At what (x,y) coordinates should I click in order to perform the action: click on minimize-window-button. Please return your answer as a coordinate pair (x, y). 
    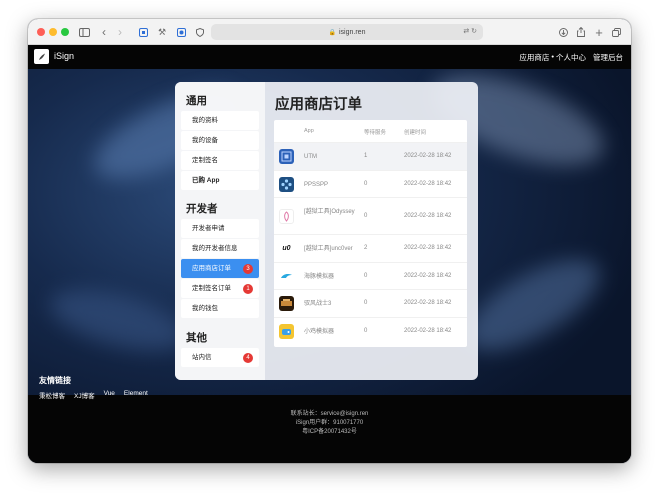
    Looking at the image, I should click on (53, 32).